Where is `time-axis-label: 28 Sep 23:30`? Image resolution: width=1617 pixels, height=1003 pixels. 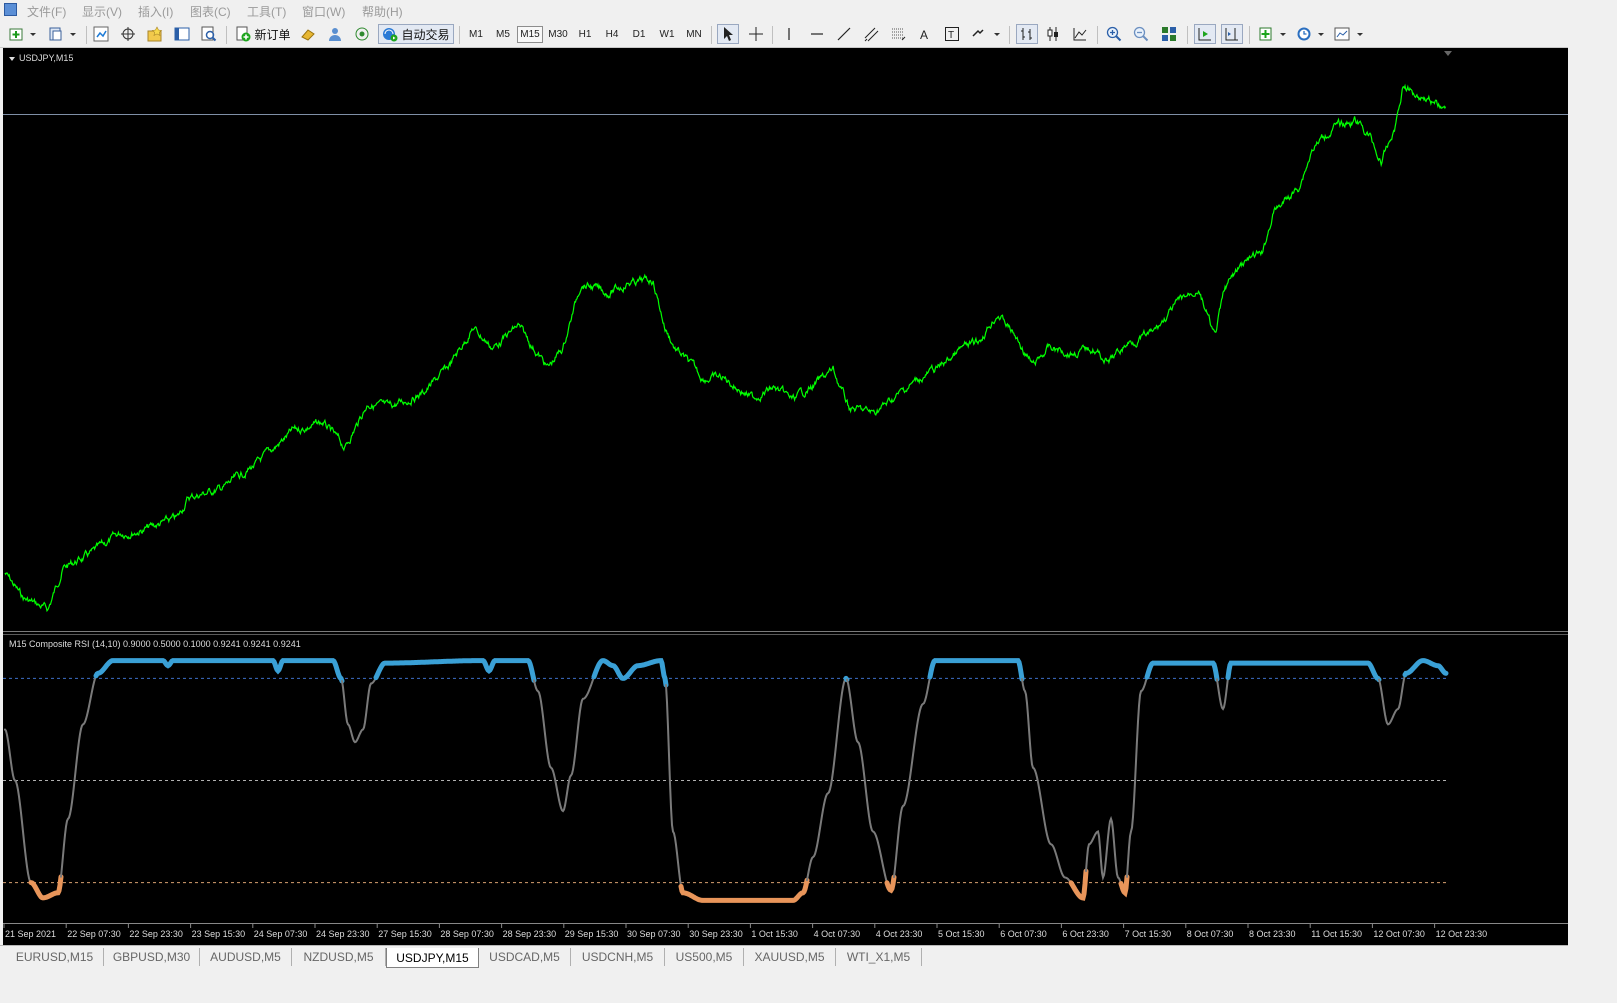 time-axis-label: 28 Sep 23:30 is located at coordinates (530, 934).